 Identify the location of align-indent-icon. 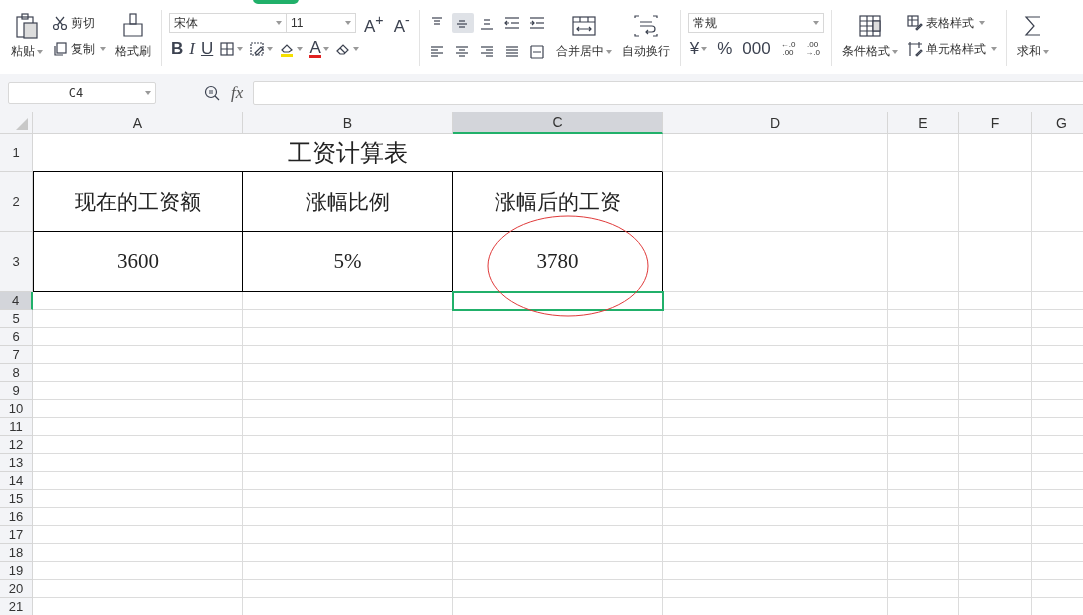
(536, 23).